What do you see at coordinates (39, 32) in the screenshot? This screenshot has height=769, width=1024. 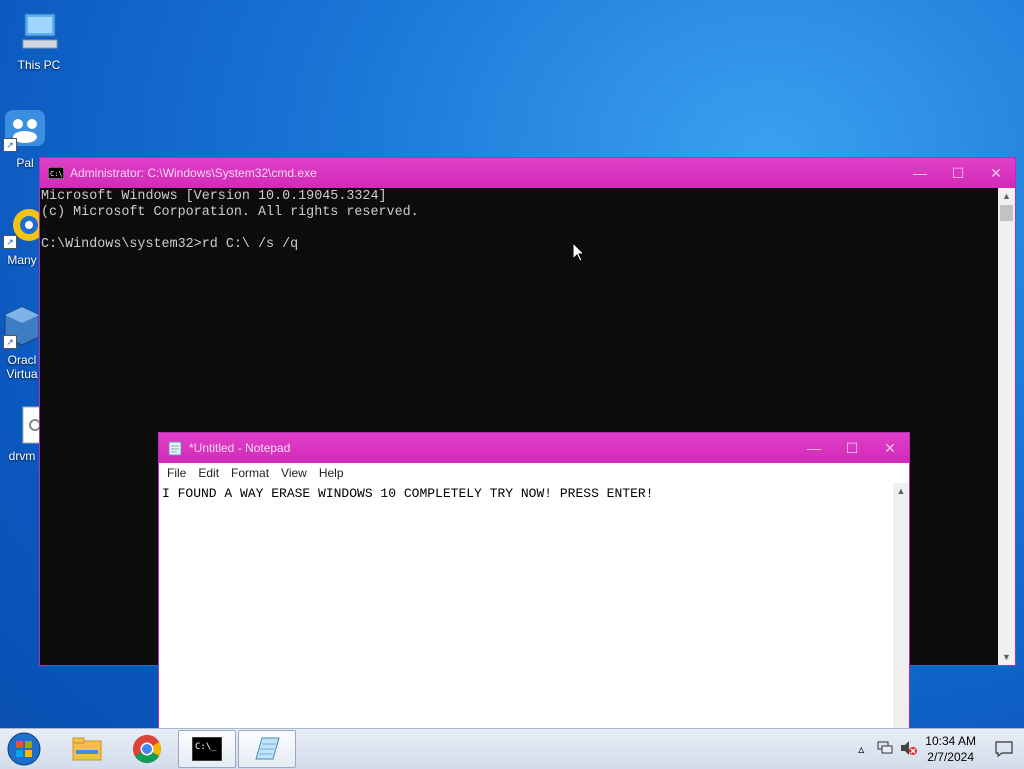 I see `computer-icon` at bounding box center [39, 32].